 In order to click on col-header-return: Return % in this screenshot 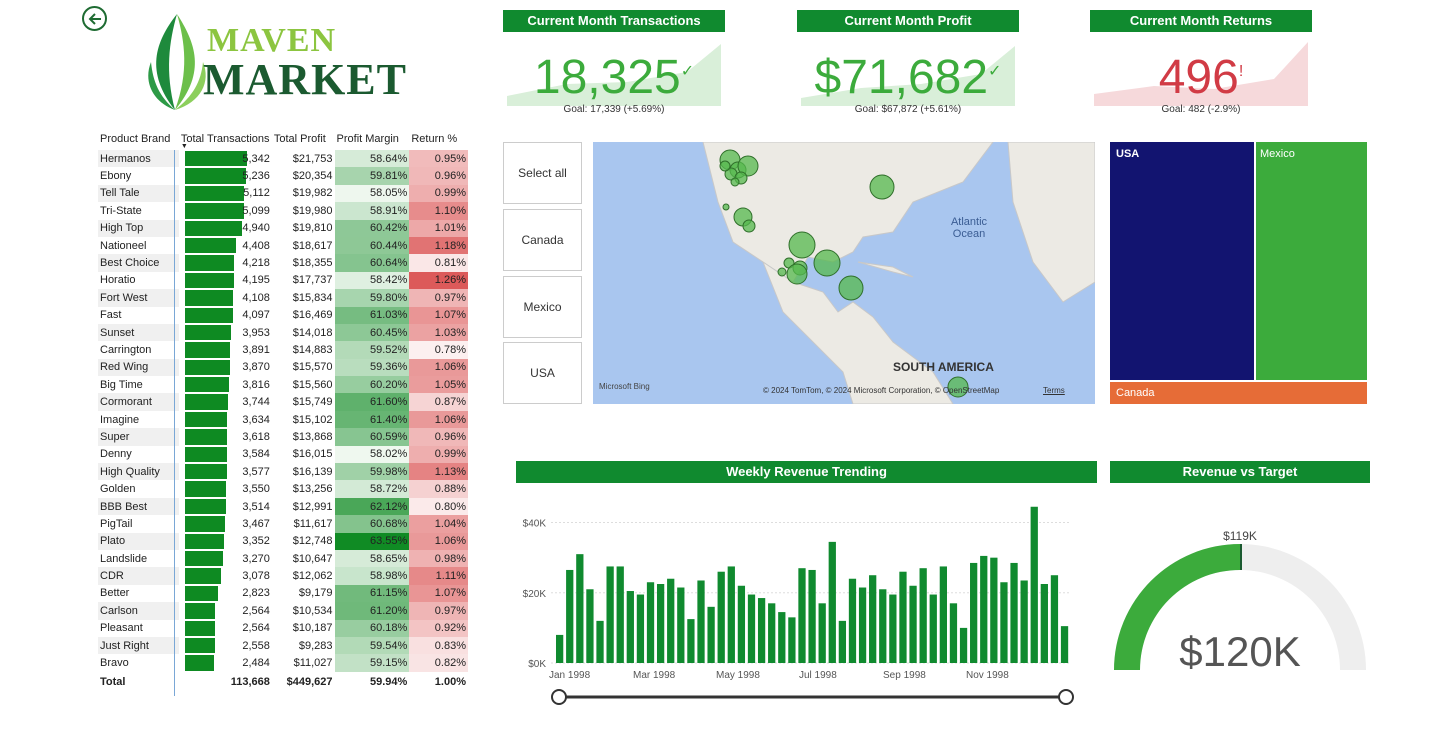, I will do `click(438, 139)`.